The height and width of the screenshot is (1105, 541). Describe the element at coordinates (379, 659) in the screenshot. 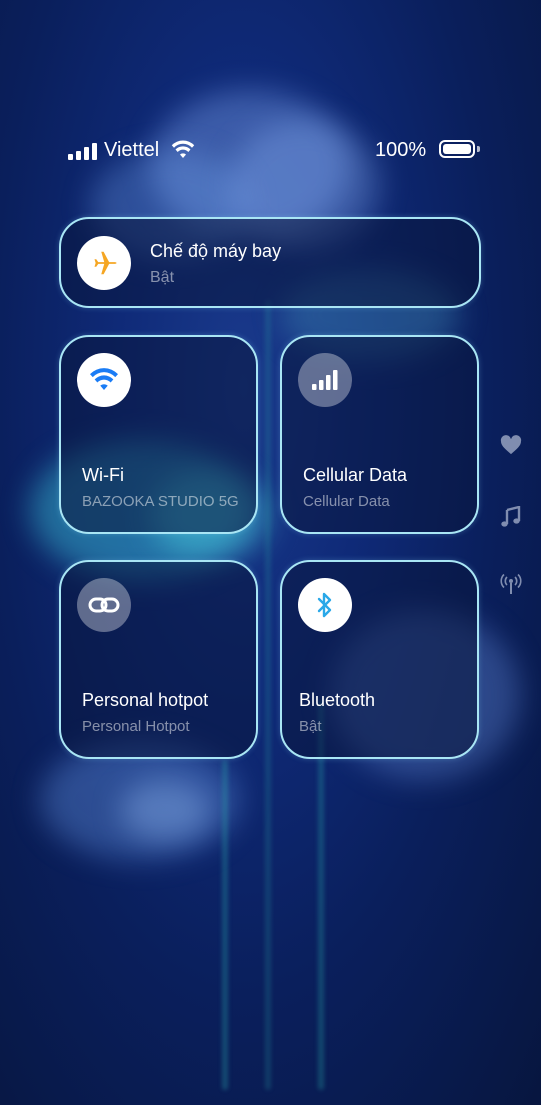

I see `bluetooth-tile: Bluetooth Bật` at that location.